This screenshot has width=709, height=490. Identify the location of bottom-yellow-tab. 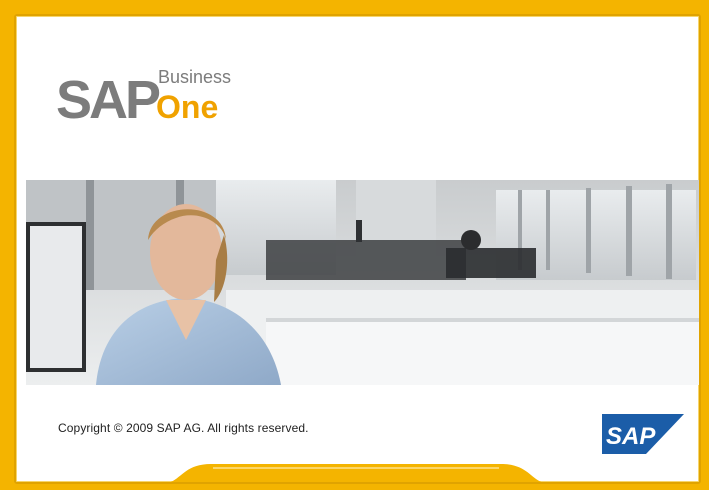
(356, 473).